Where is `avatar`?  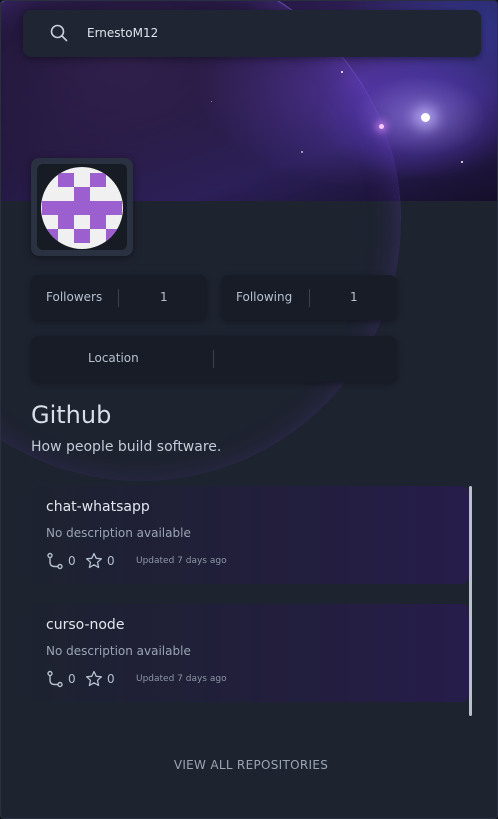 avatar is located at coordinates (82, 208).